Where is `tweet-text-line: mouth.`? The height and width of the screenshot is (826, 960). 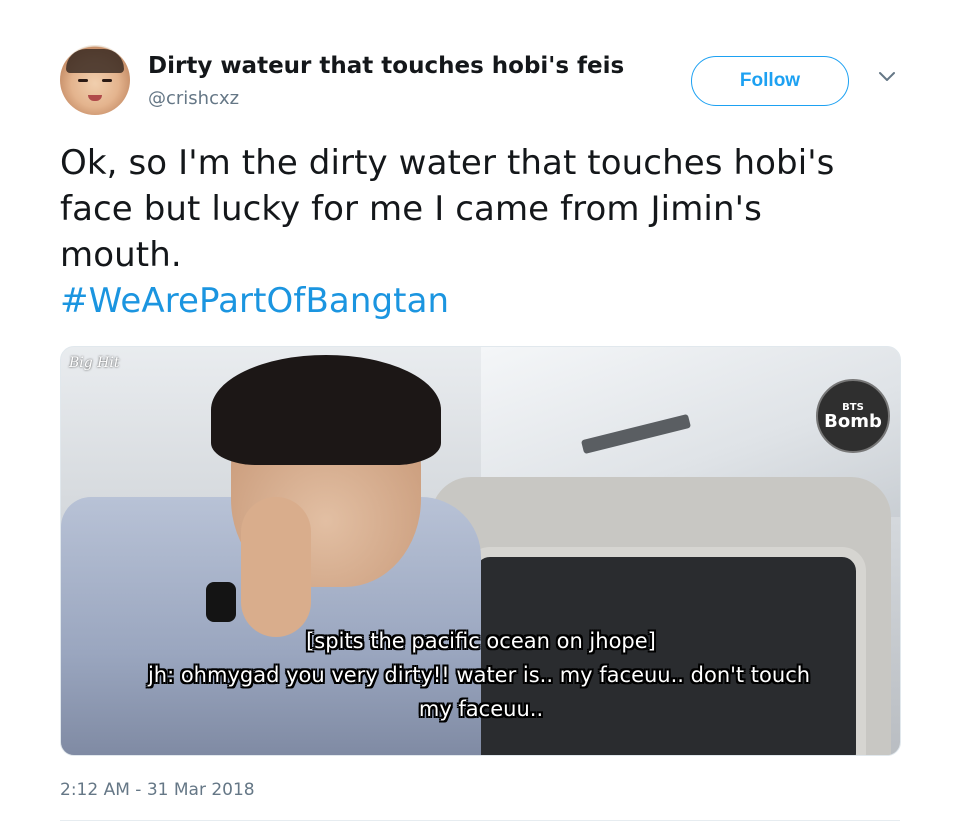 tweet-text-line: mouth. is located at coordinates (121, 255).